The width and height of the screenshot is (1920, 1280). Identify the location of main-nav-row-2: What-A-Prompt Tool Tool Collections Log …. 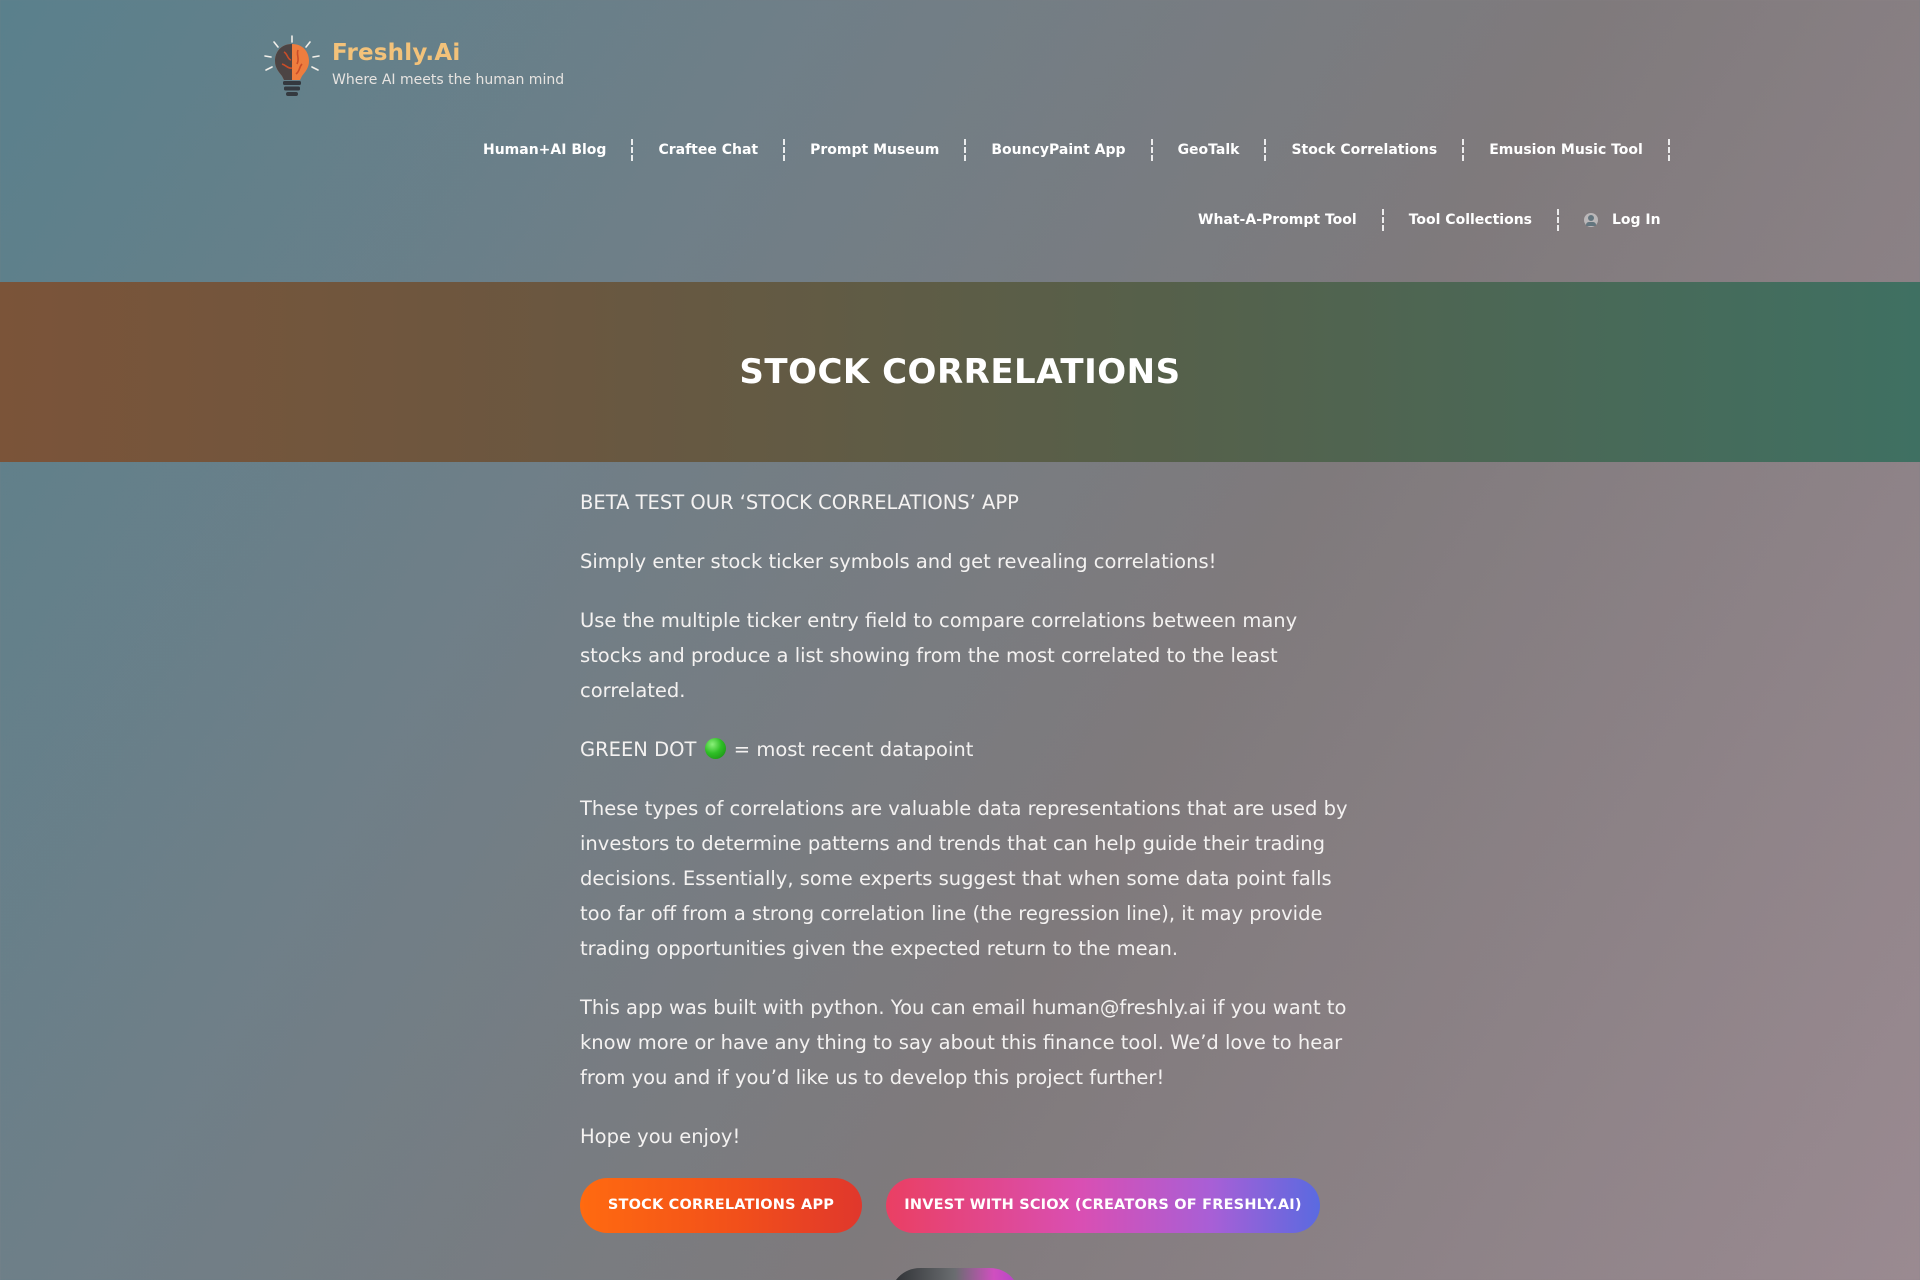
(1429, 220).